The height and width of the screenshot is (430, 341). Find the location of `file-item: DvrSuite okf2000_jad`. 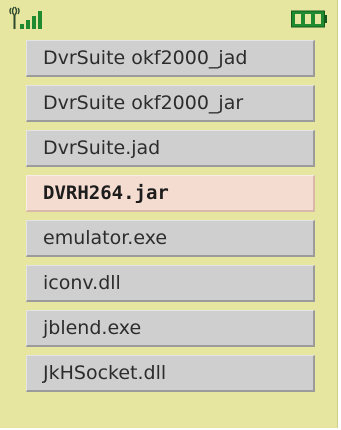

file-item: DvrSuite okf2000_jad is located at coordinates (170, 58).